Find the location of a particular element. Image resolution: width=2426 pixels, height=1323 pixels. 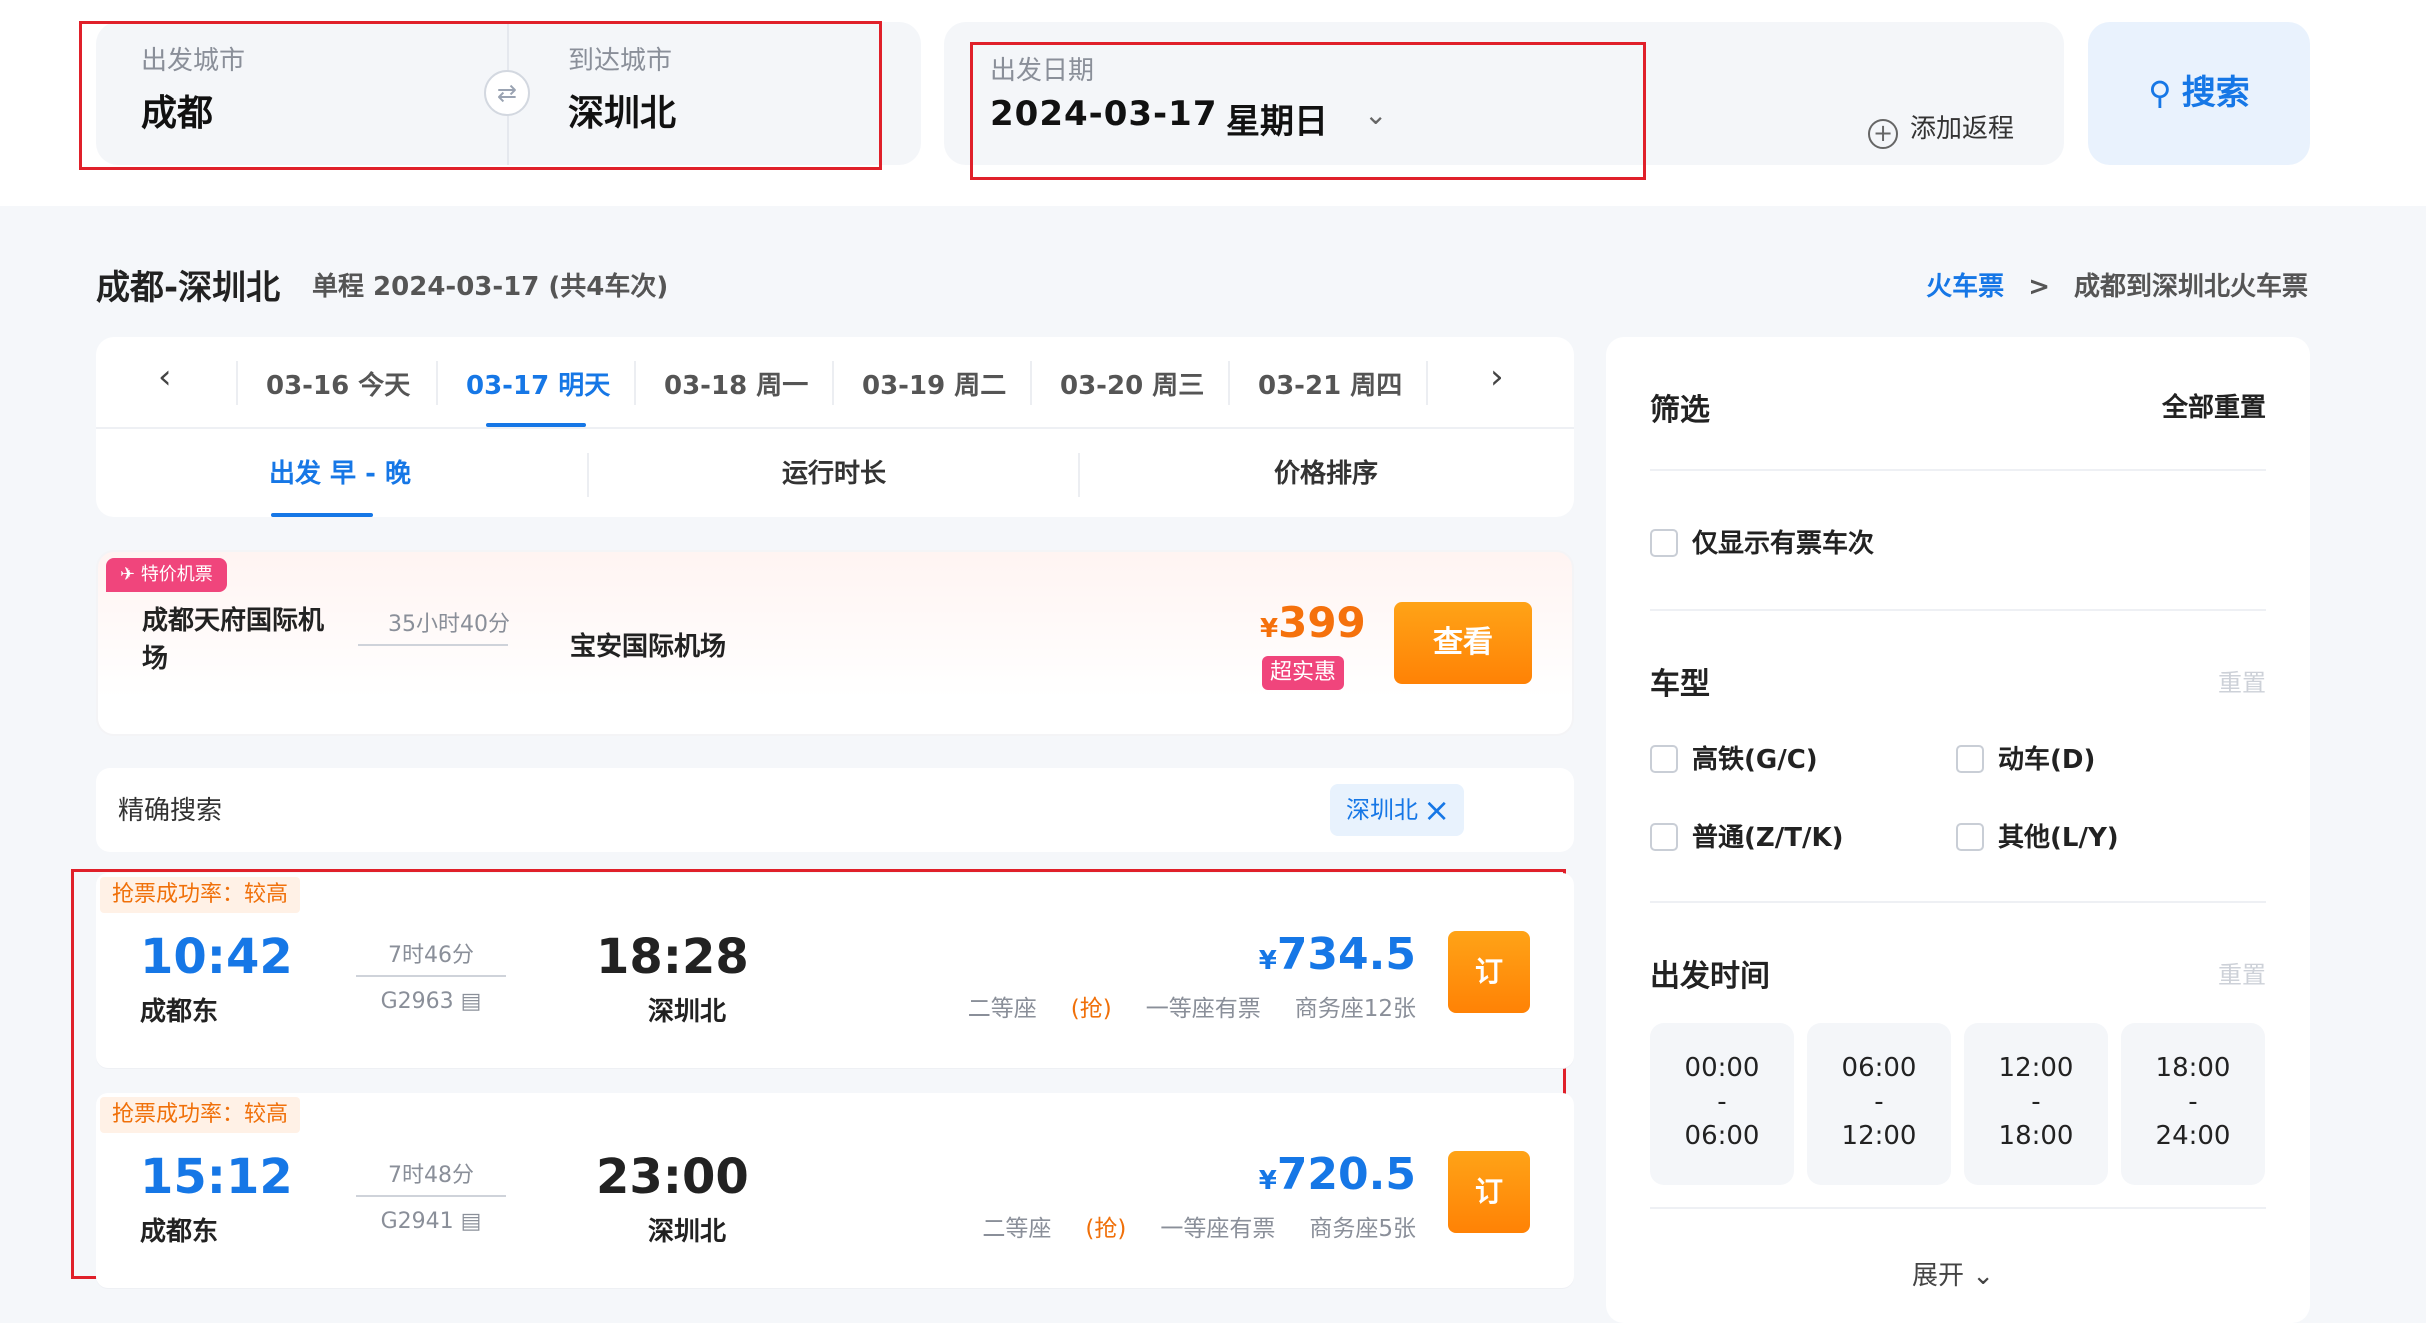

view-flight-button: 查看 is located at coordinates (1463, 643).